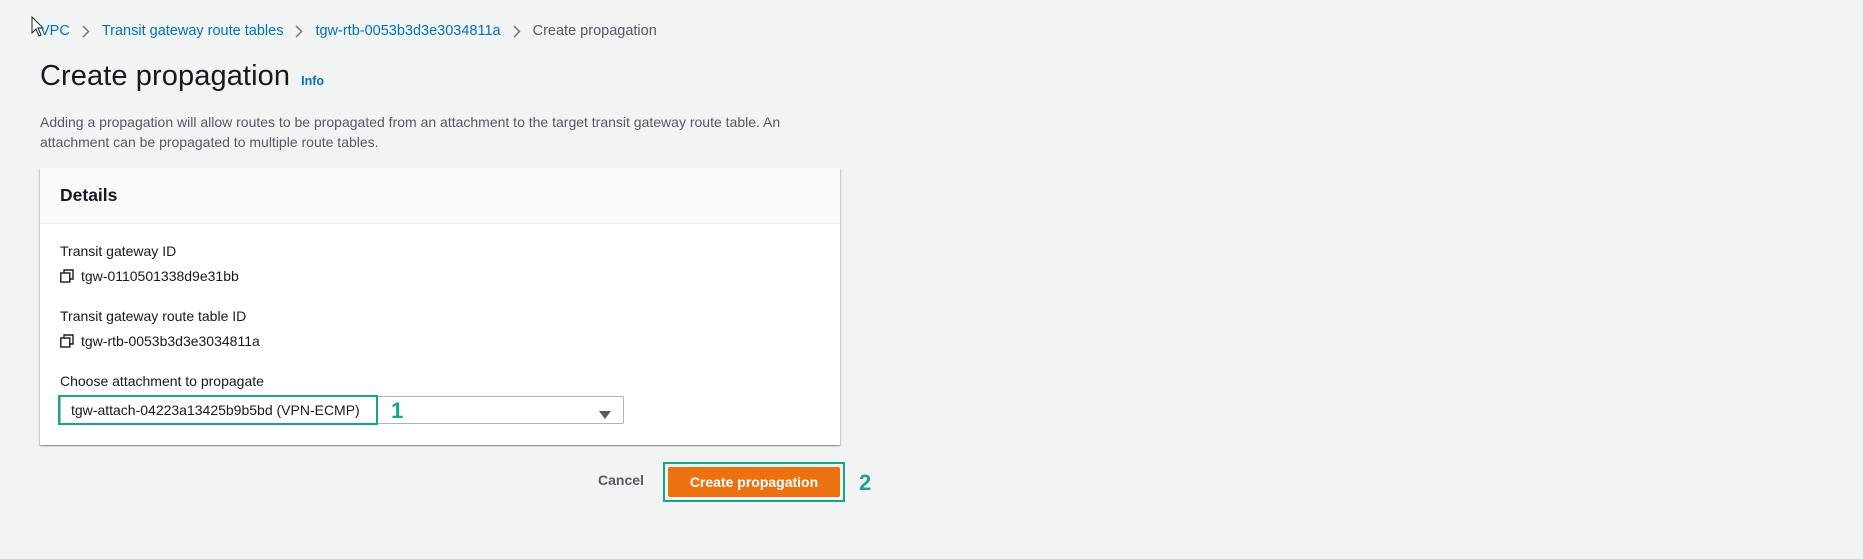  What do you see at coordinates (55, 31) in the screenshot?
I see `breadcrumb-link-vpc: VPC` at bounding box center [55, 31].